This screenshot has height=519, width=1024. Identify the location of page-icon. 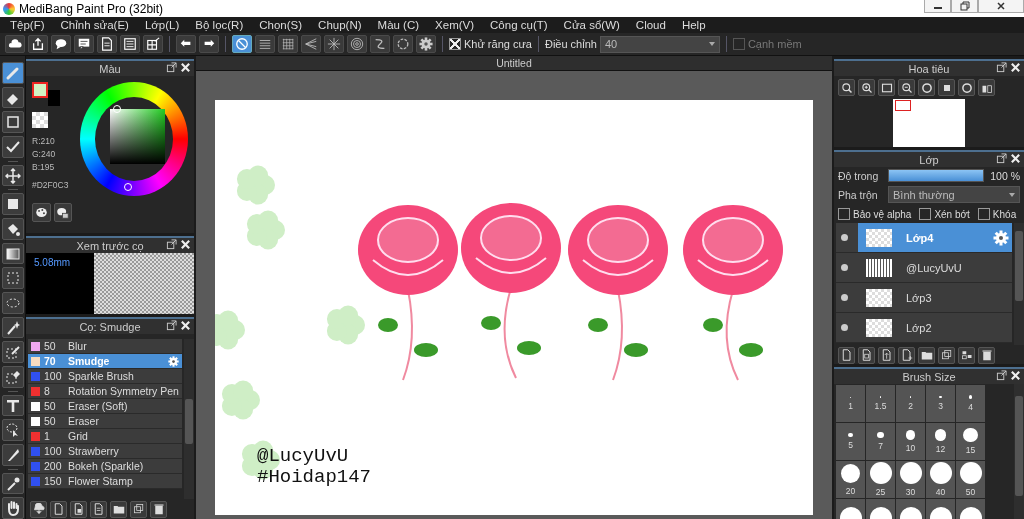
(107, 44).